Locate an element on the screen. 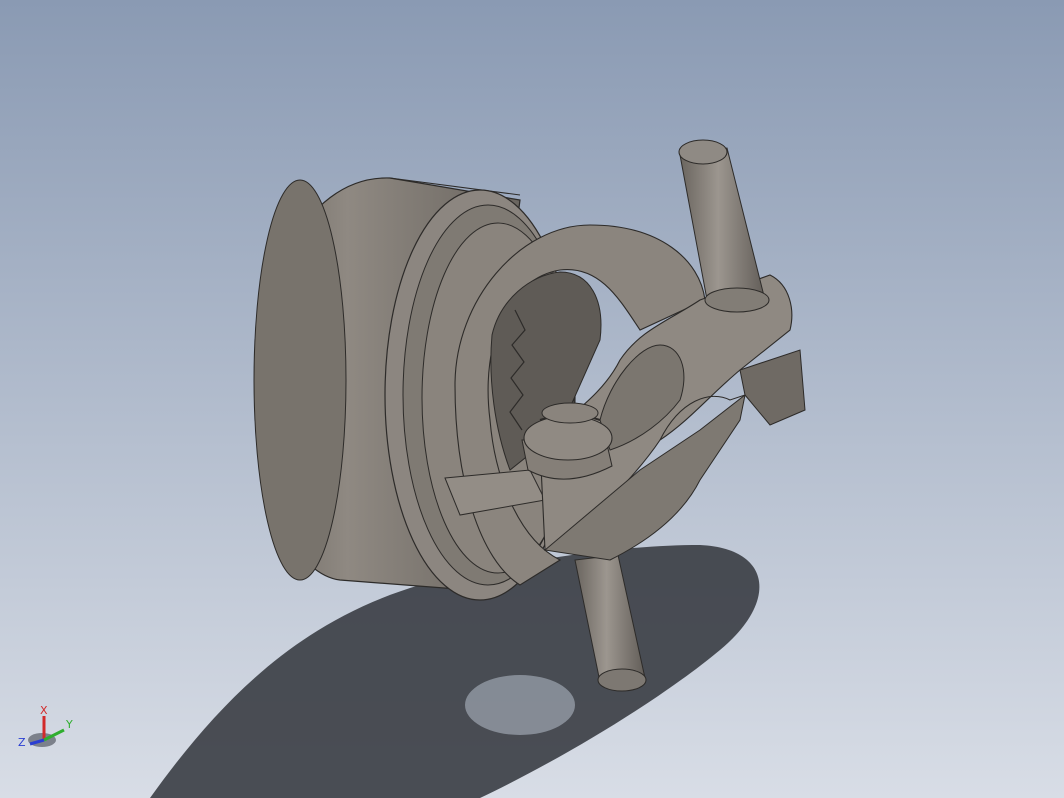  y-axis-label: Y is located at coordinates (69, 724).